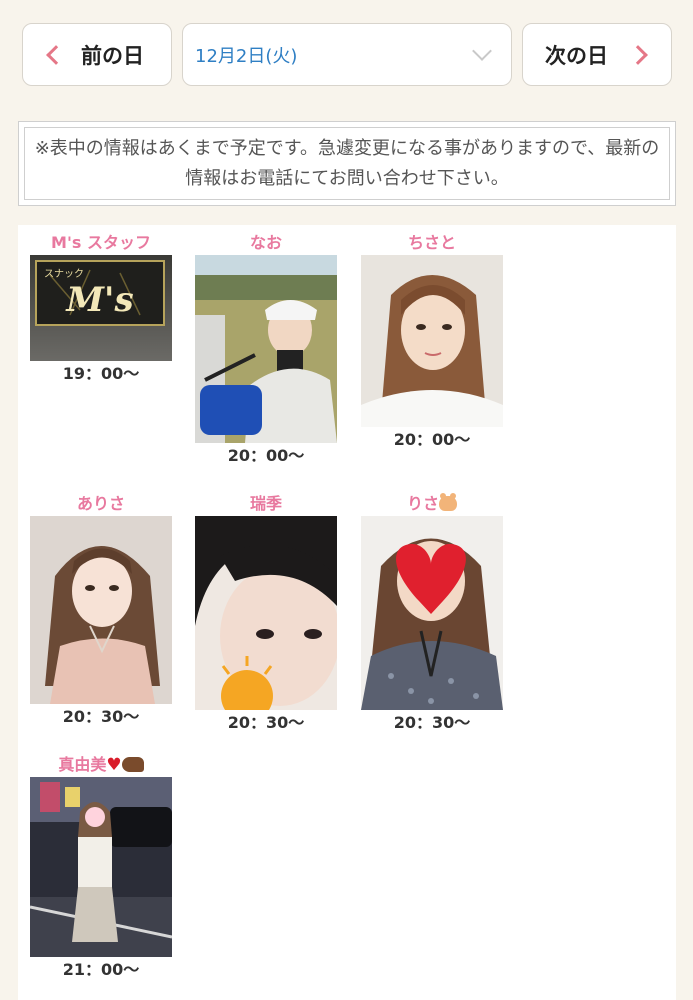 The height and width of the screenshot is (1000, 693). Describe the element at coordinates (101, 969) in the screenshot. I see `cast-time: 21：00〜` at that location.